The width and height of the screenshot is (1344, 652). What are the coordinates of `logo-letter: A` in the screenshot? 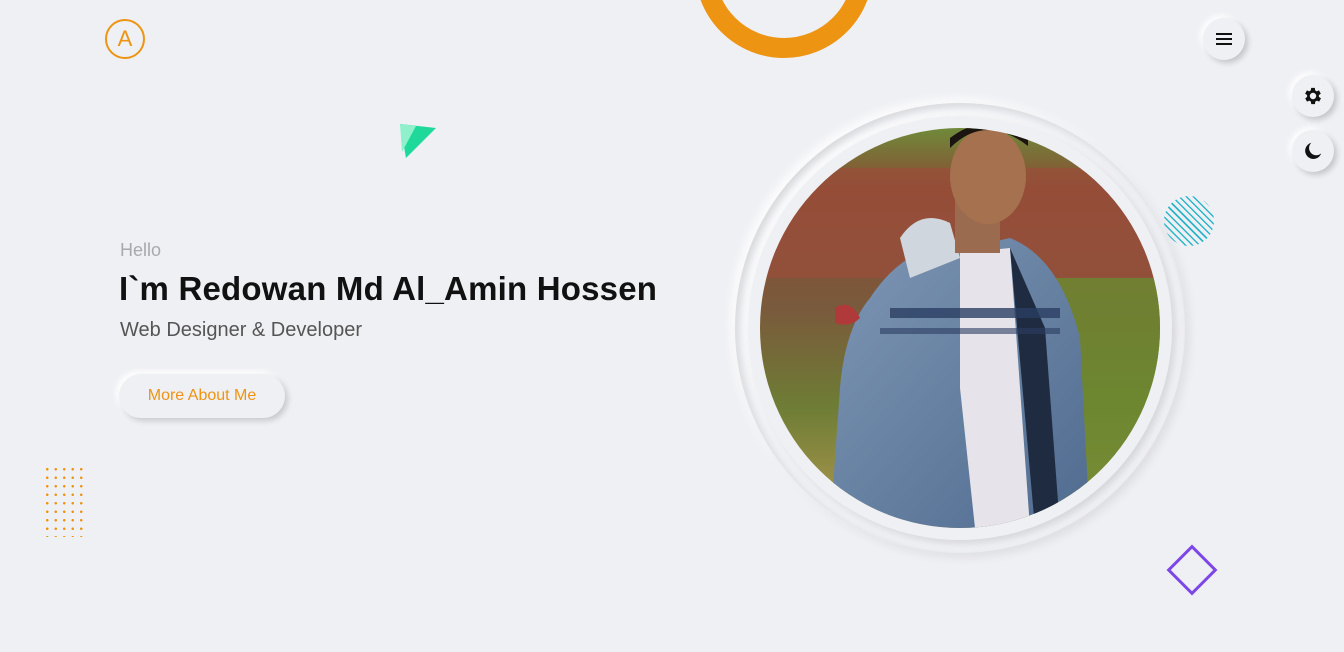 It's located at (125, 38).